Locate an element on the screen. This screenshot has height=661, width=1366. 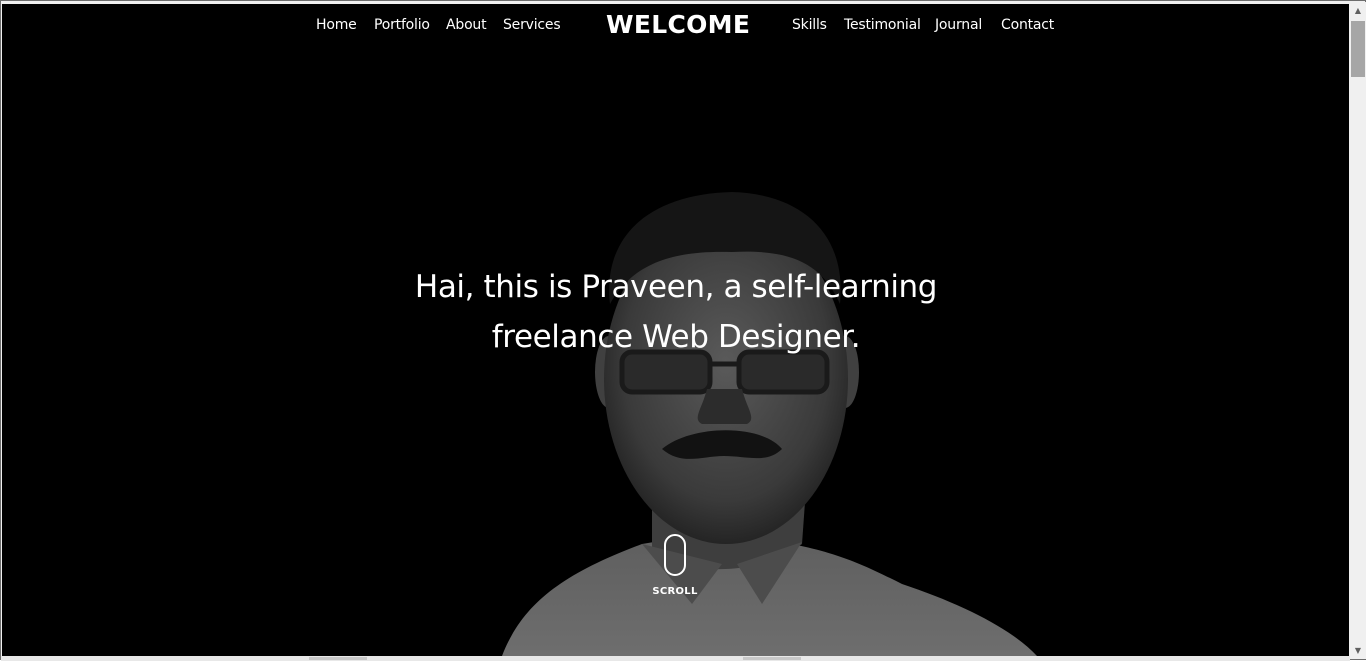
scrollbar-thumb is located at coordinates (1358, 49).